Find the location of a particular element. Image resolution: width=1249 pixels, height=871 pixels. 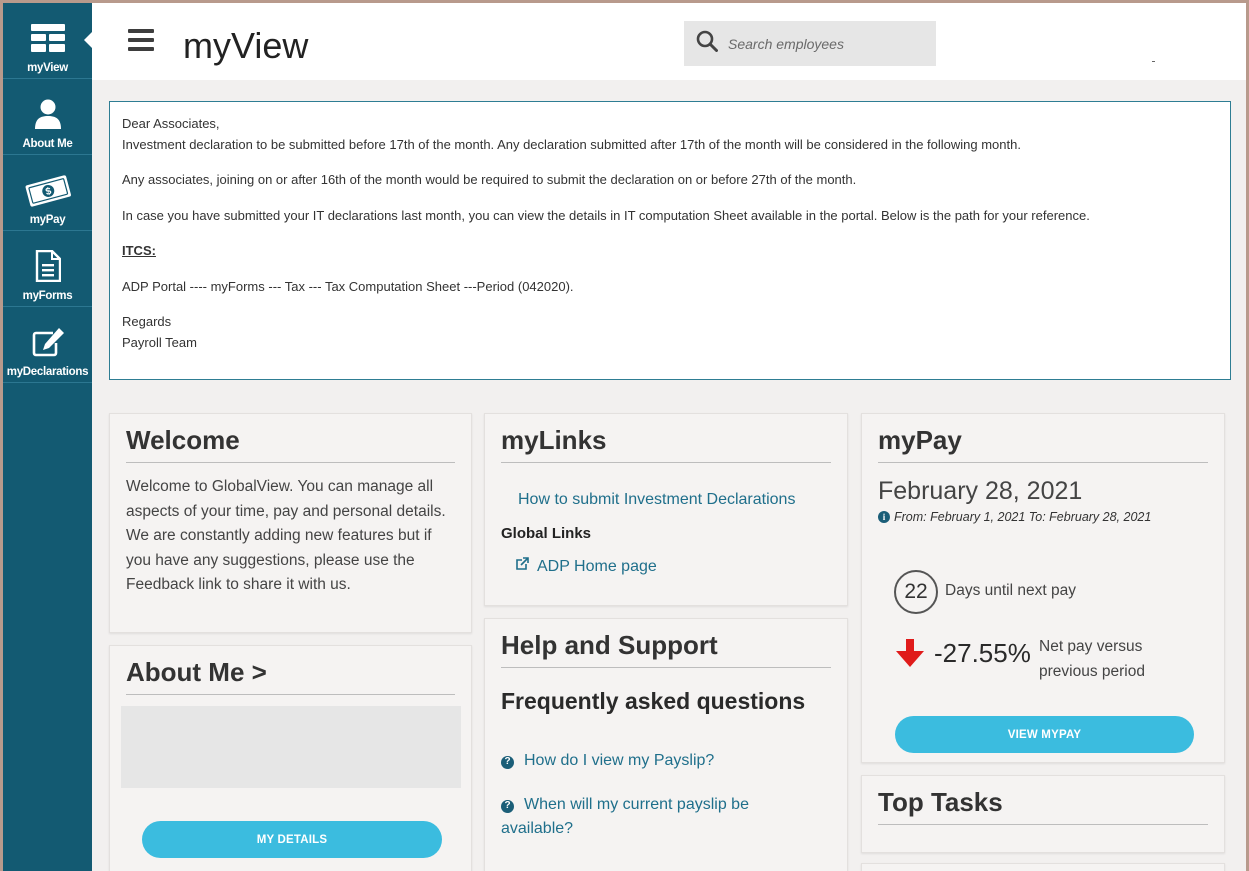

sidebar-item-label: About Me is located at coordinates (47, 144).